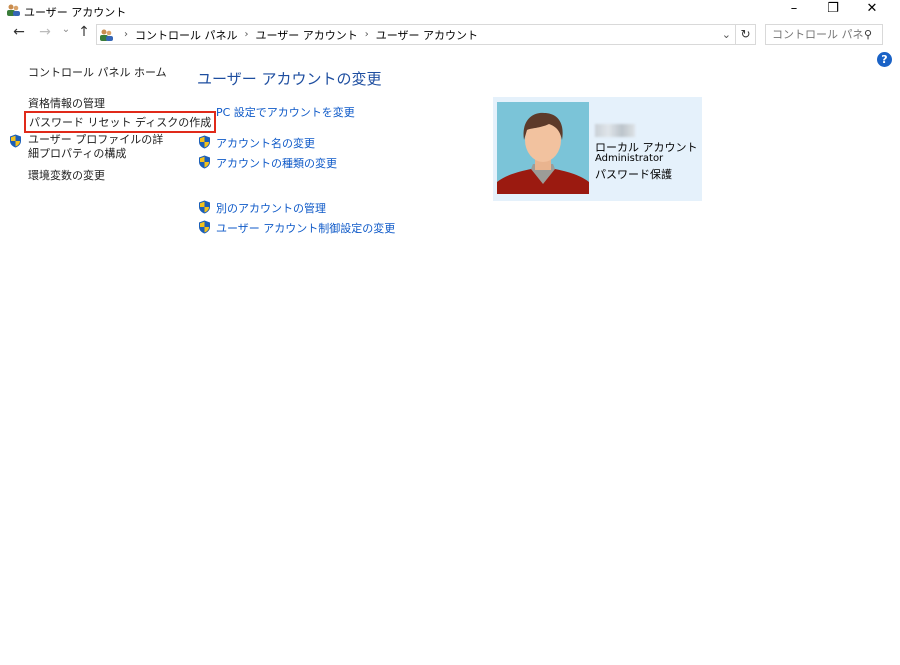 This screenshot has height=665, width=900. What do you see at coordinates (66, 29) in the screenshot?
I see `recent-locations-button: ⌄` at bounding box center [66, 29].